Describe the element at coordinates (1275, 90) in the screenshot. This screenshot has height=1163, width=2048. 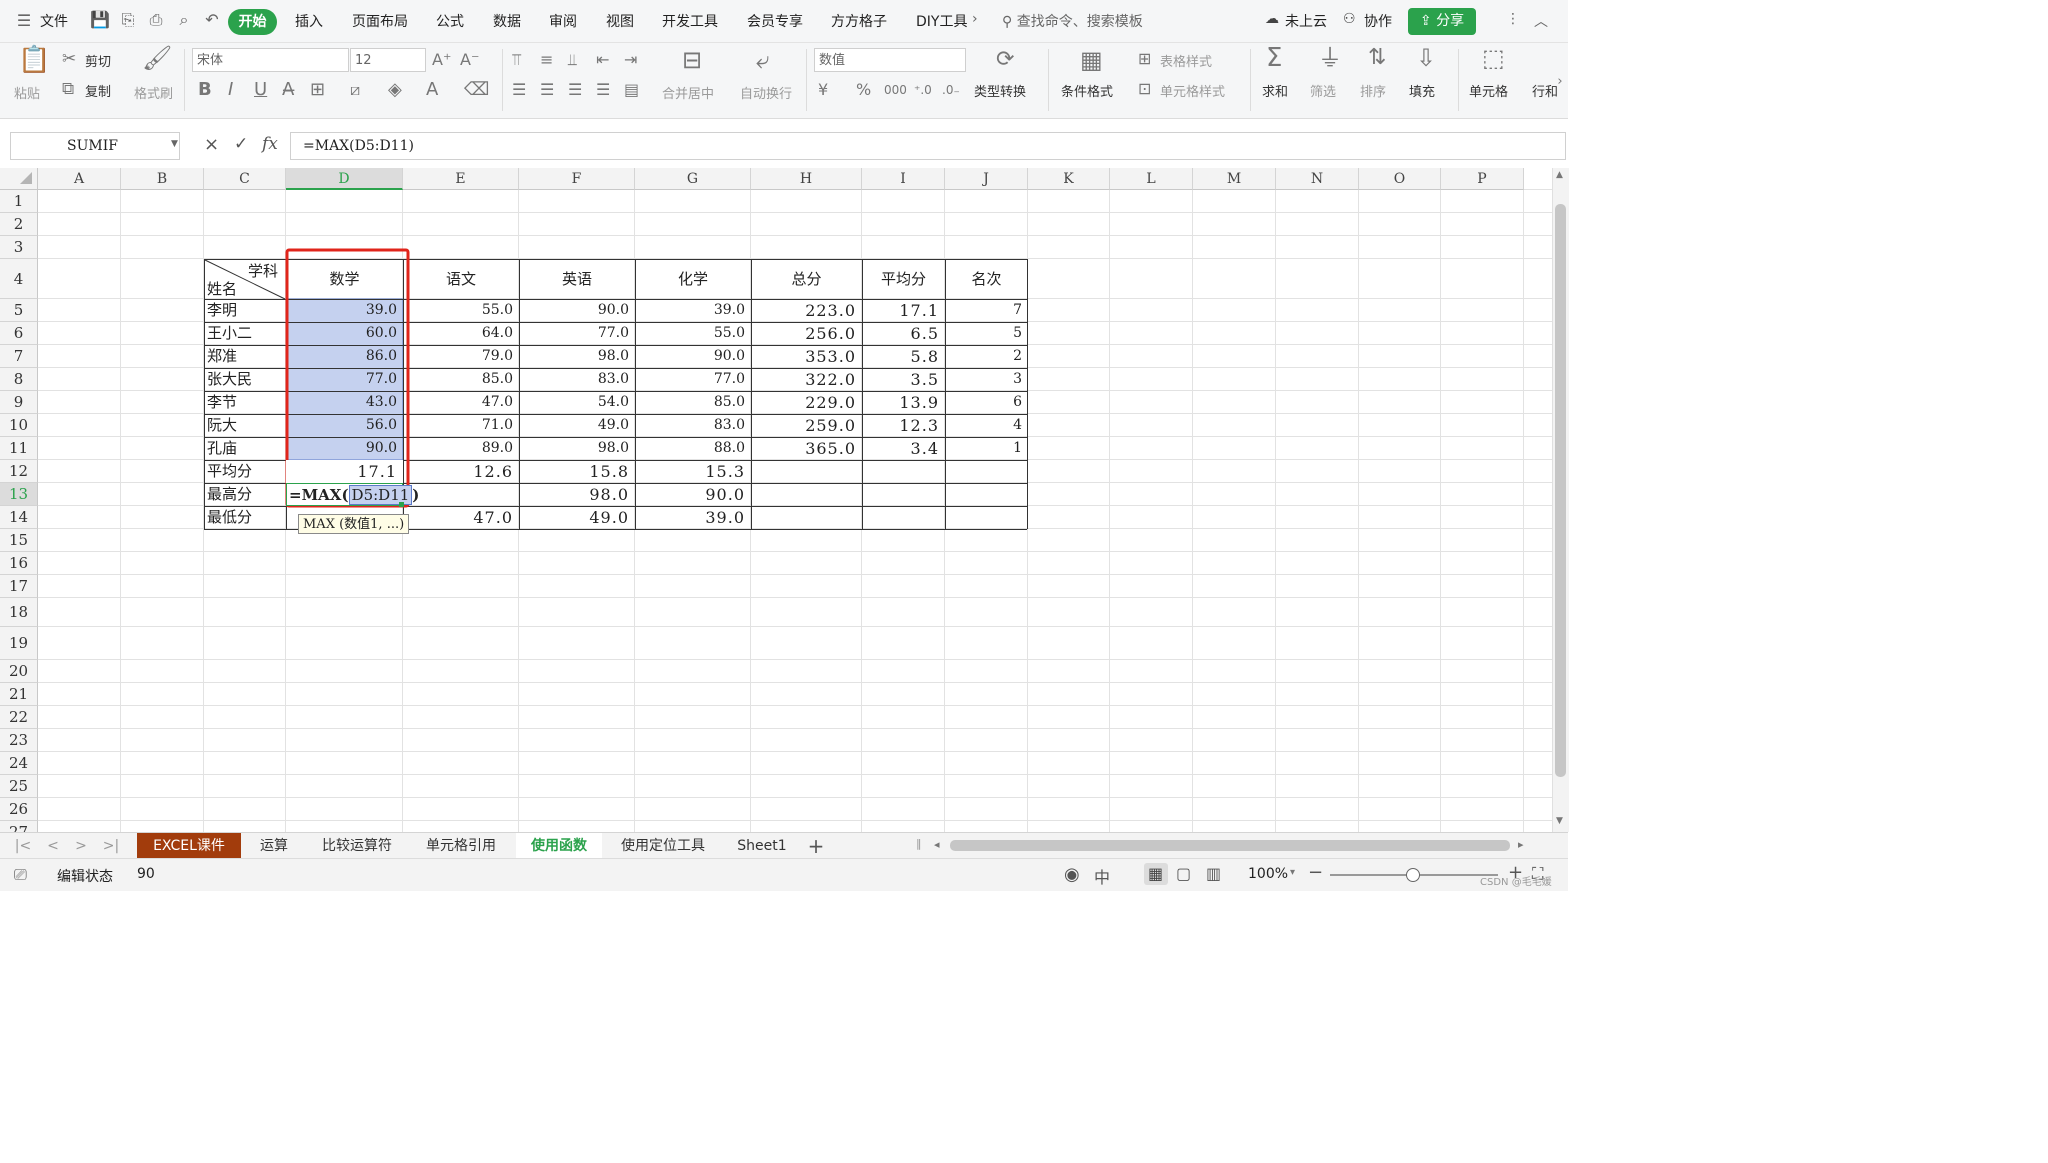
I see `sum-button: 求和` at that location.